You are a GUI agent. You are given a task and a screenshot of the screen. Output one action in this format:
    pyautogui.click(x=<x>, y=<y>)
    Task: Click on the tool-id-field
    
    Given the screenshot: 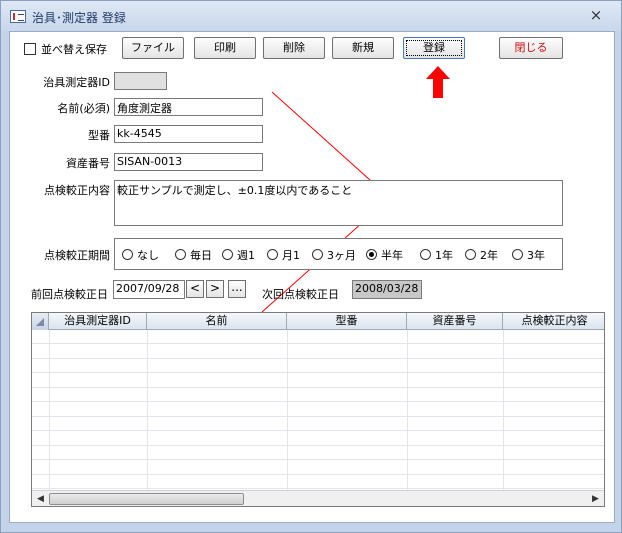 What is the action you would take?
    pyautogui.click(x=140, y=81)
    